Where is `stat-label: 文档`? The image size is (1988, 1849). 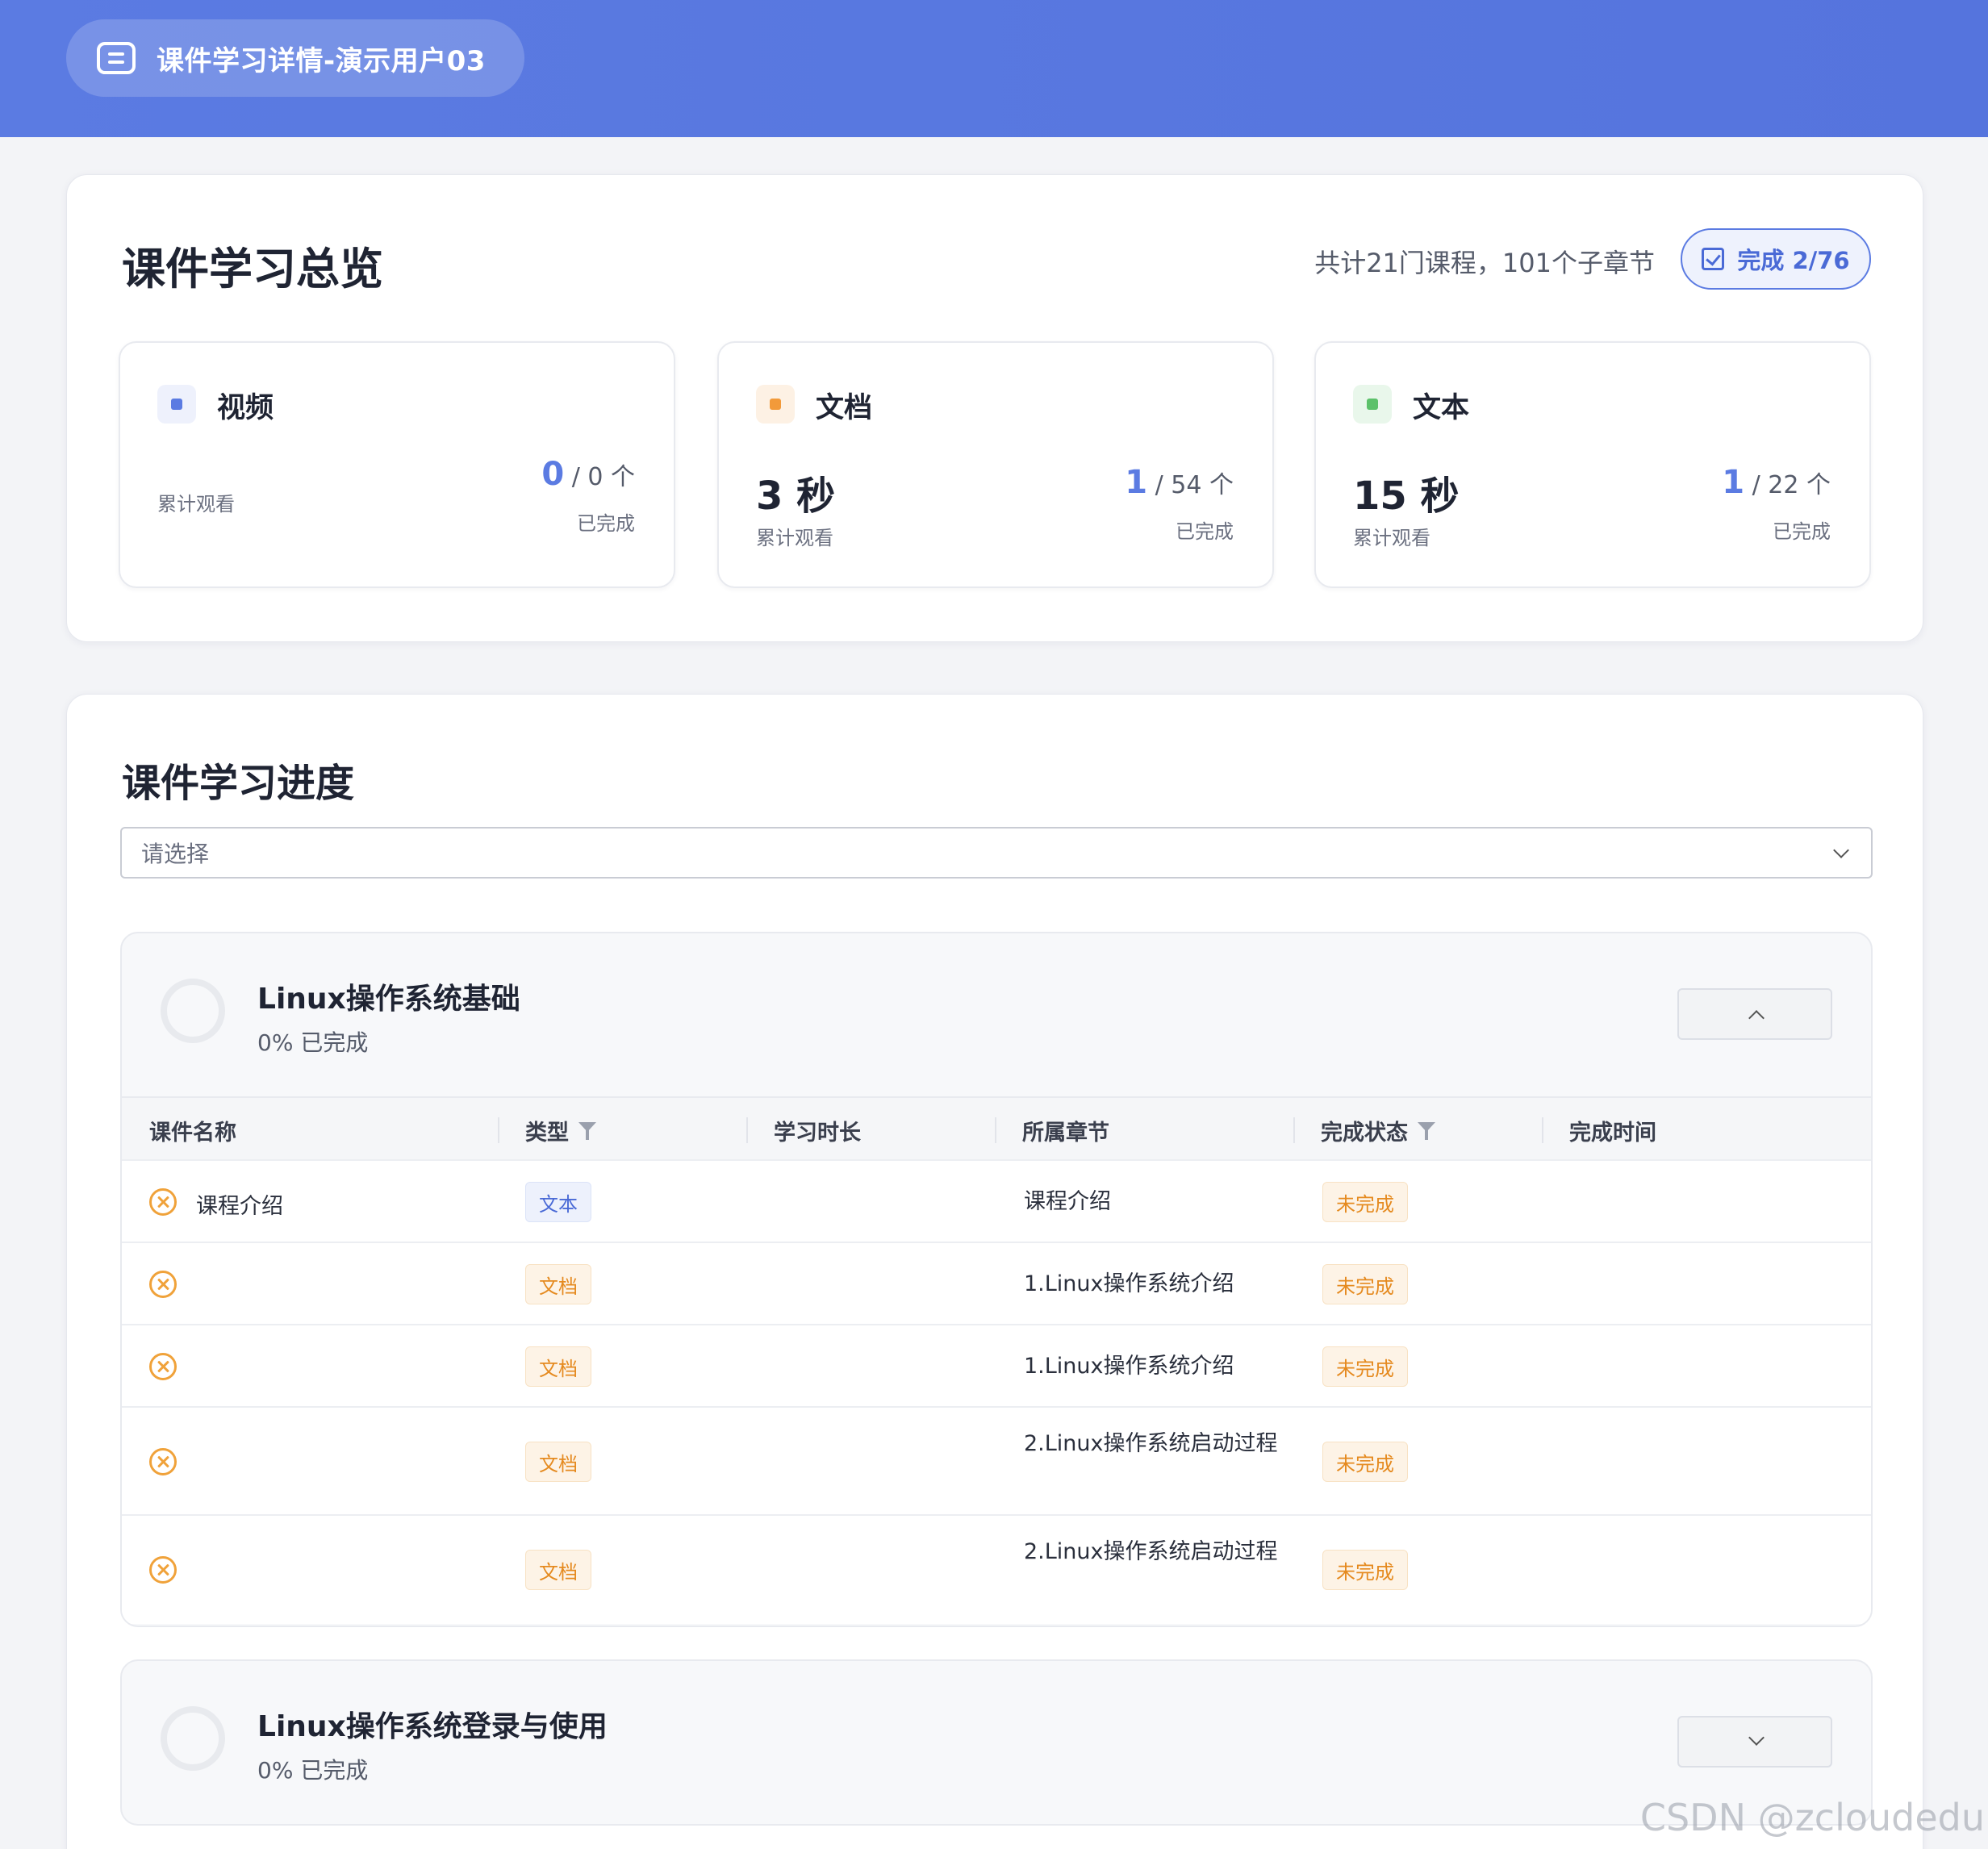 stat-label: 文档 is located at coordinates (844, 408).